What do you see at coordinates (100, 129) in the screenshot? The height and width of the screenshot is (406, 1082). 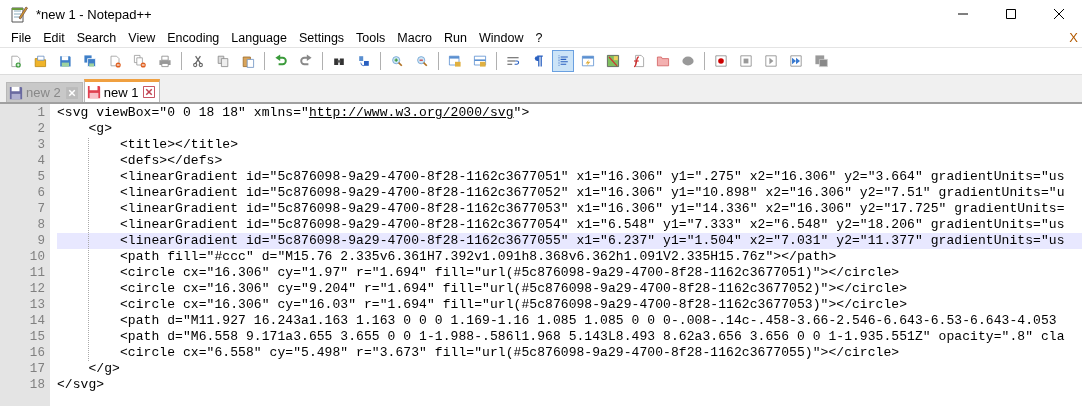 I see `code-line: <g>` at bounding box center [100, 129].